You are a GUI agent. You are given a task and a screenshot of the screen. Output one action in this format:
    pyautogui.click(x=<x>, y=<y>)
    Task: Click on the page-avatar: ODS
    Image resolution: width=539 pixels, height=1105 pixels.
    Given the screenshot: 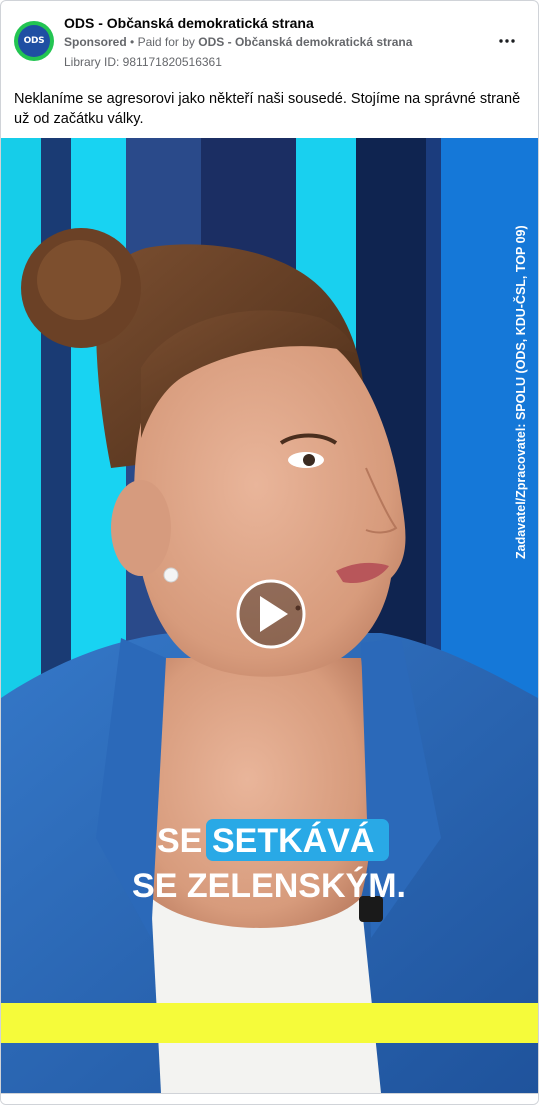 What is the action you would take?
    pyautogui.click(x=34, y=41)
    